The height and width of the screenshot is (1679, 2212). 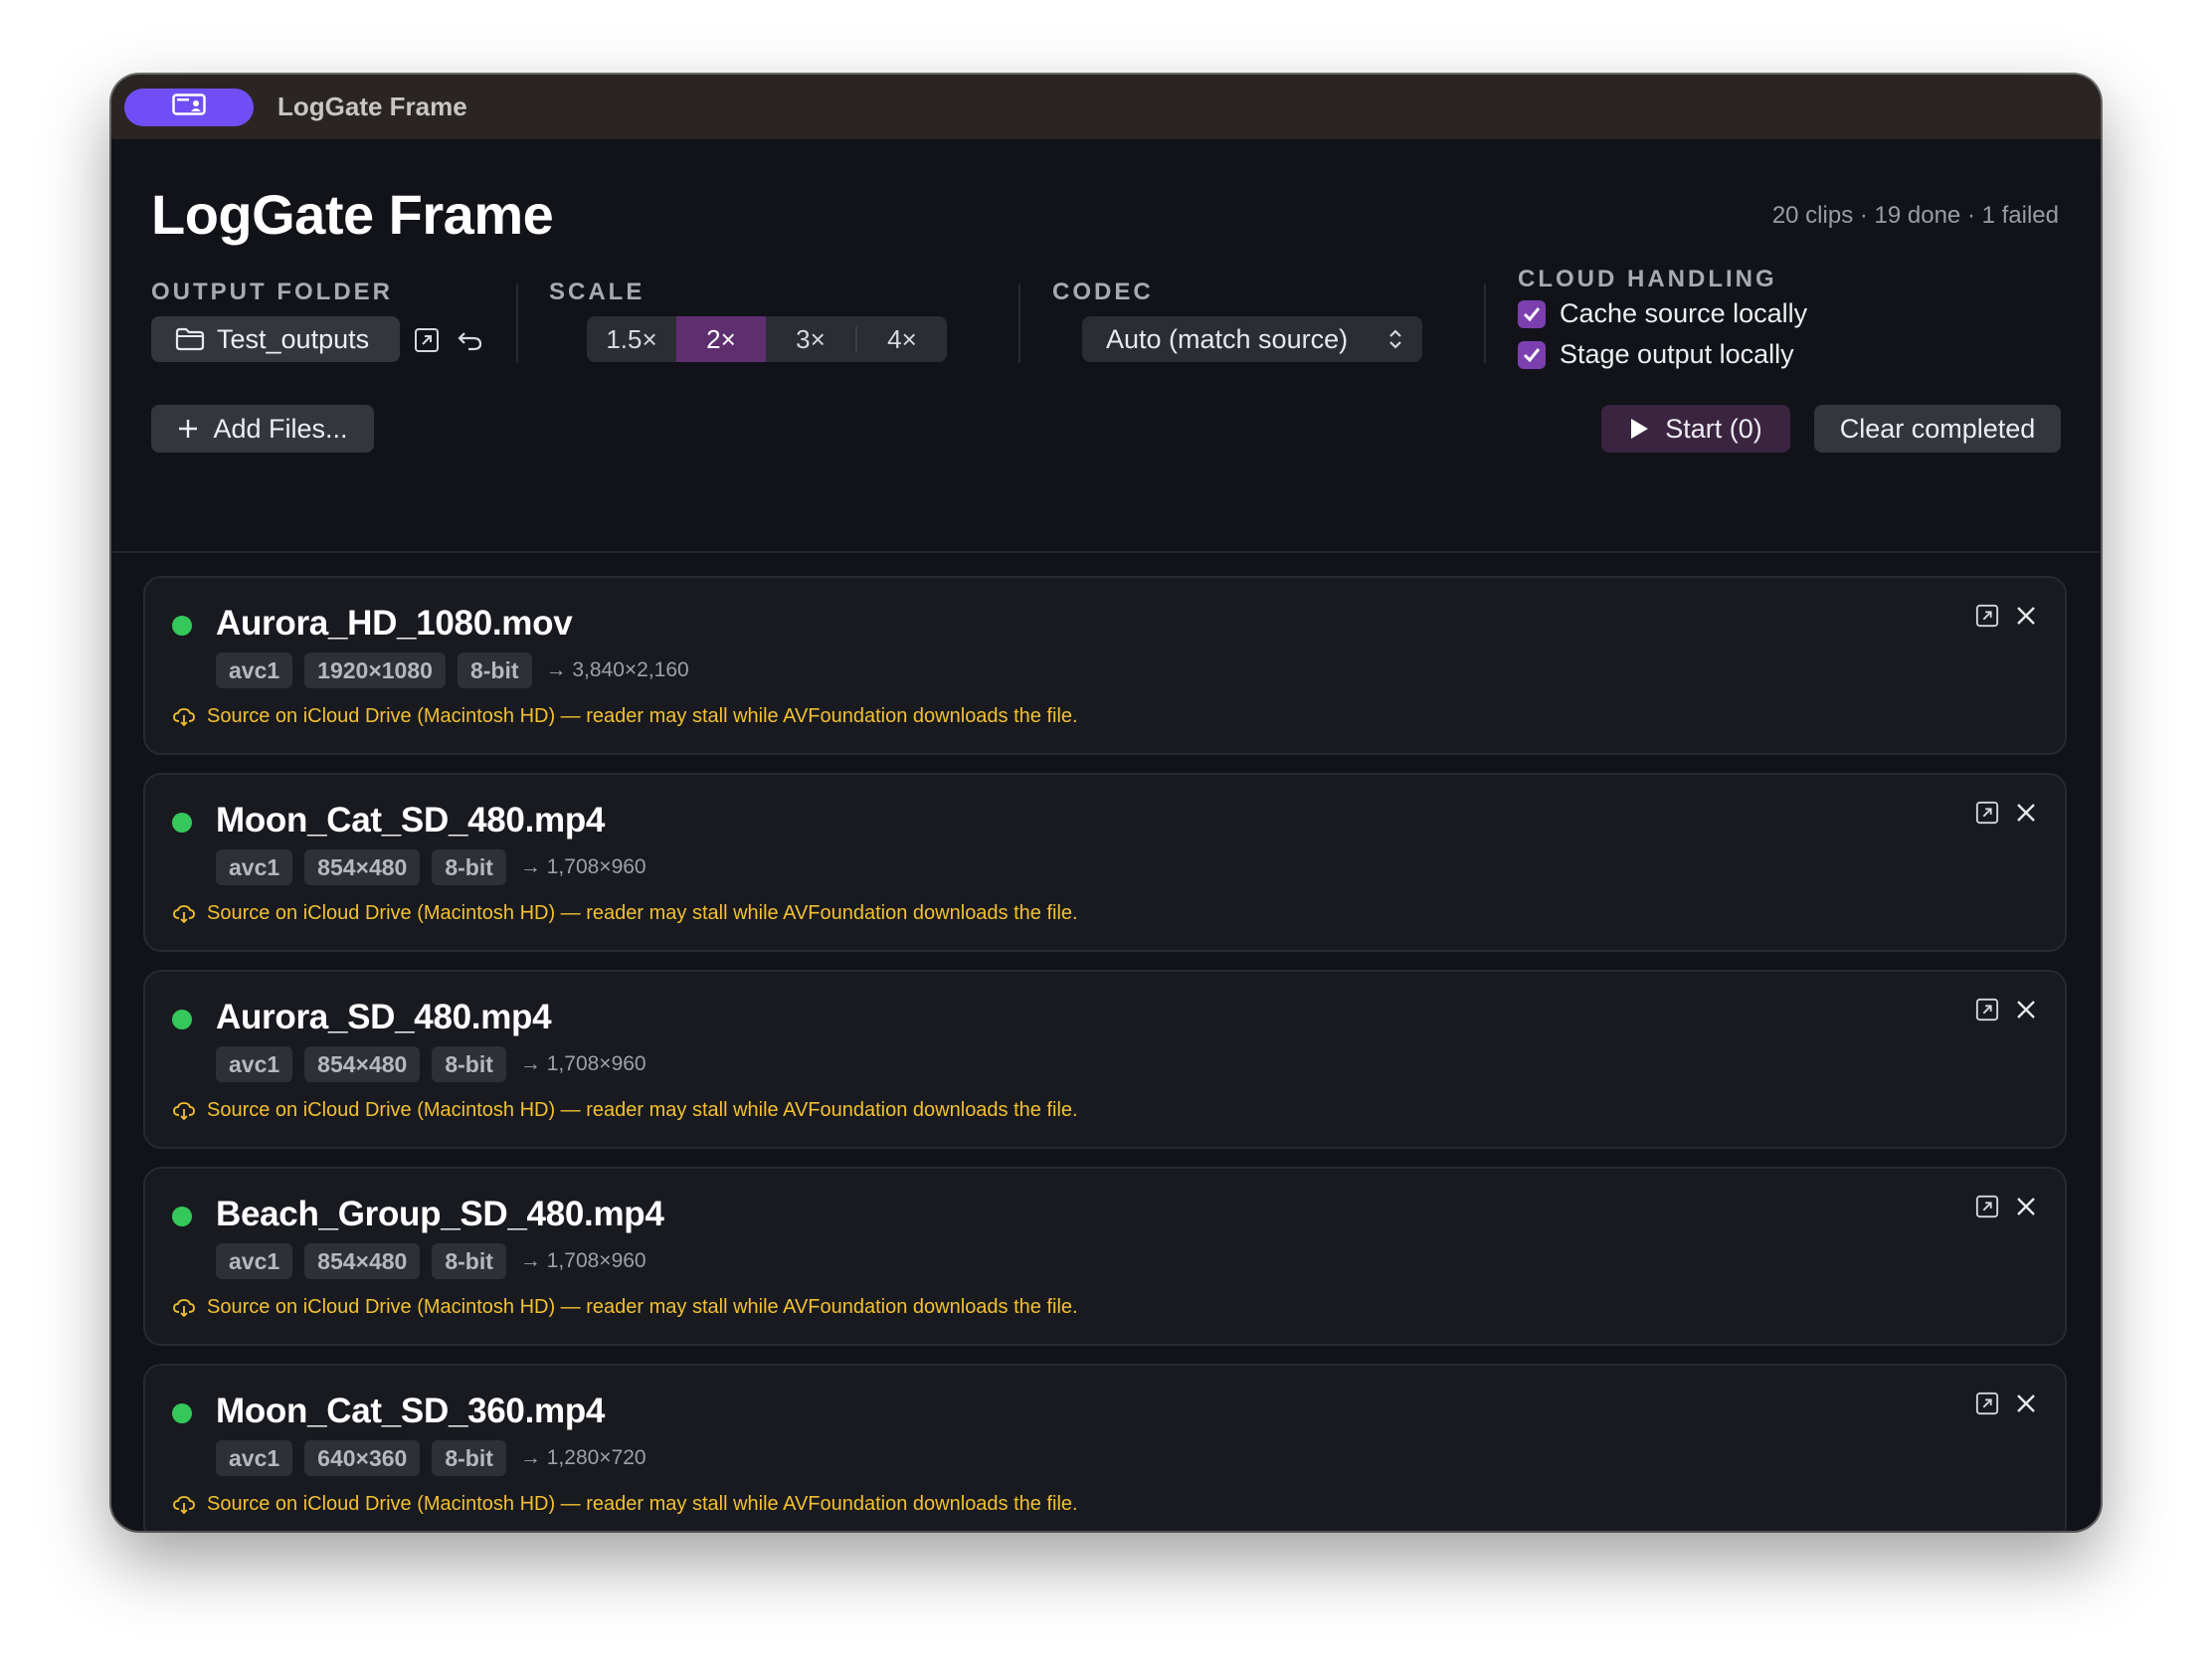 I want to click on clip-filename: Moon_Cat_SD_360.mp4, so click(x=411, y=1411).